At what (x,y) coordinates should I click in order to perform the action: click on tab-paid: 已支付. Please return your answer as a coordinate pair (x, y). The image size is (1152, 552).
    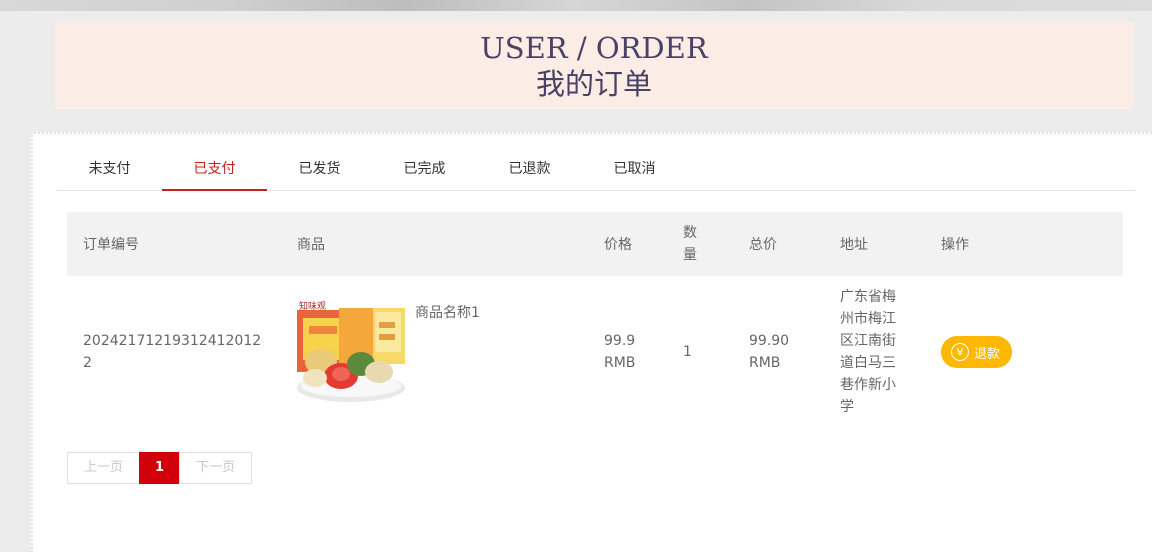
    Looking at the image, I should click on (214, 172).